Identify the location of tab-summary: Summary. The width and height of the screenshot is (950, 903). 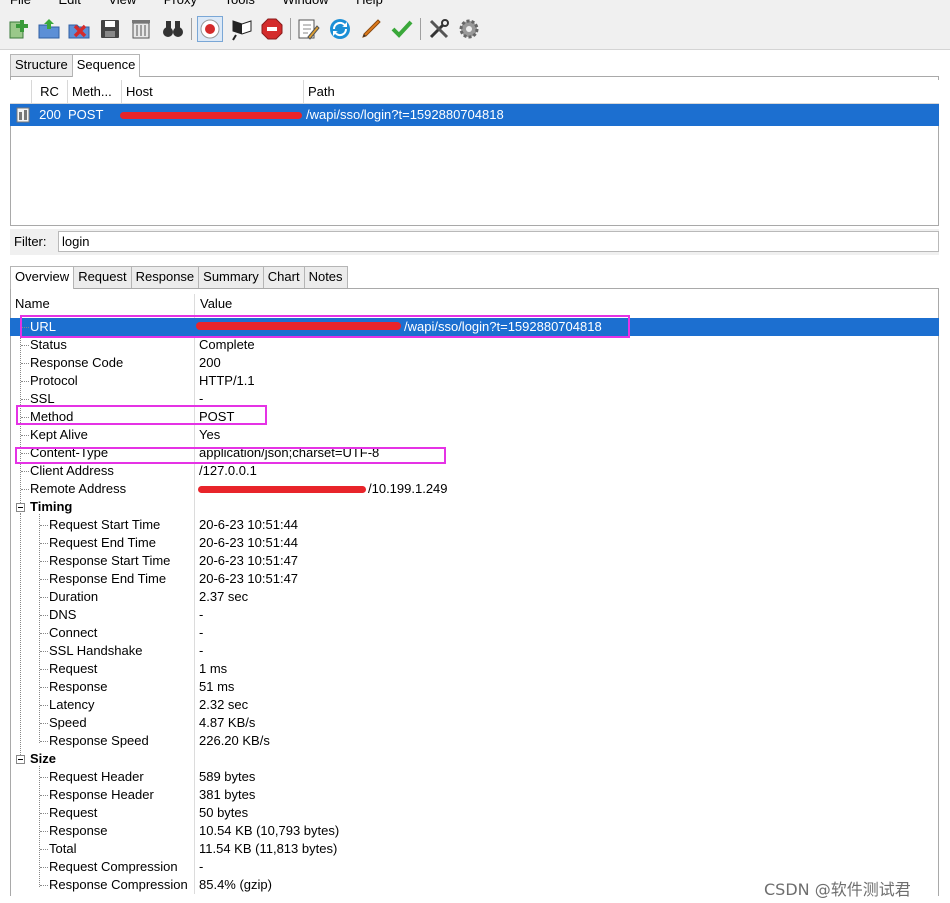
(231, 277).